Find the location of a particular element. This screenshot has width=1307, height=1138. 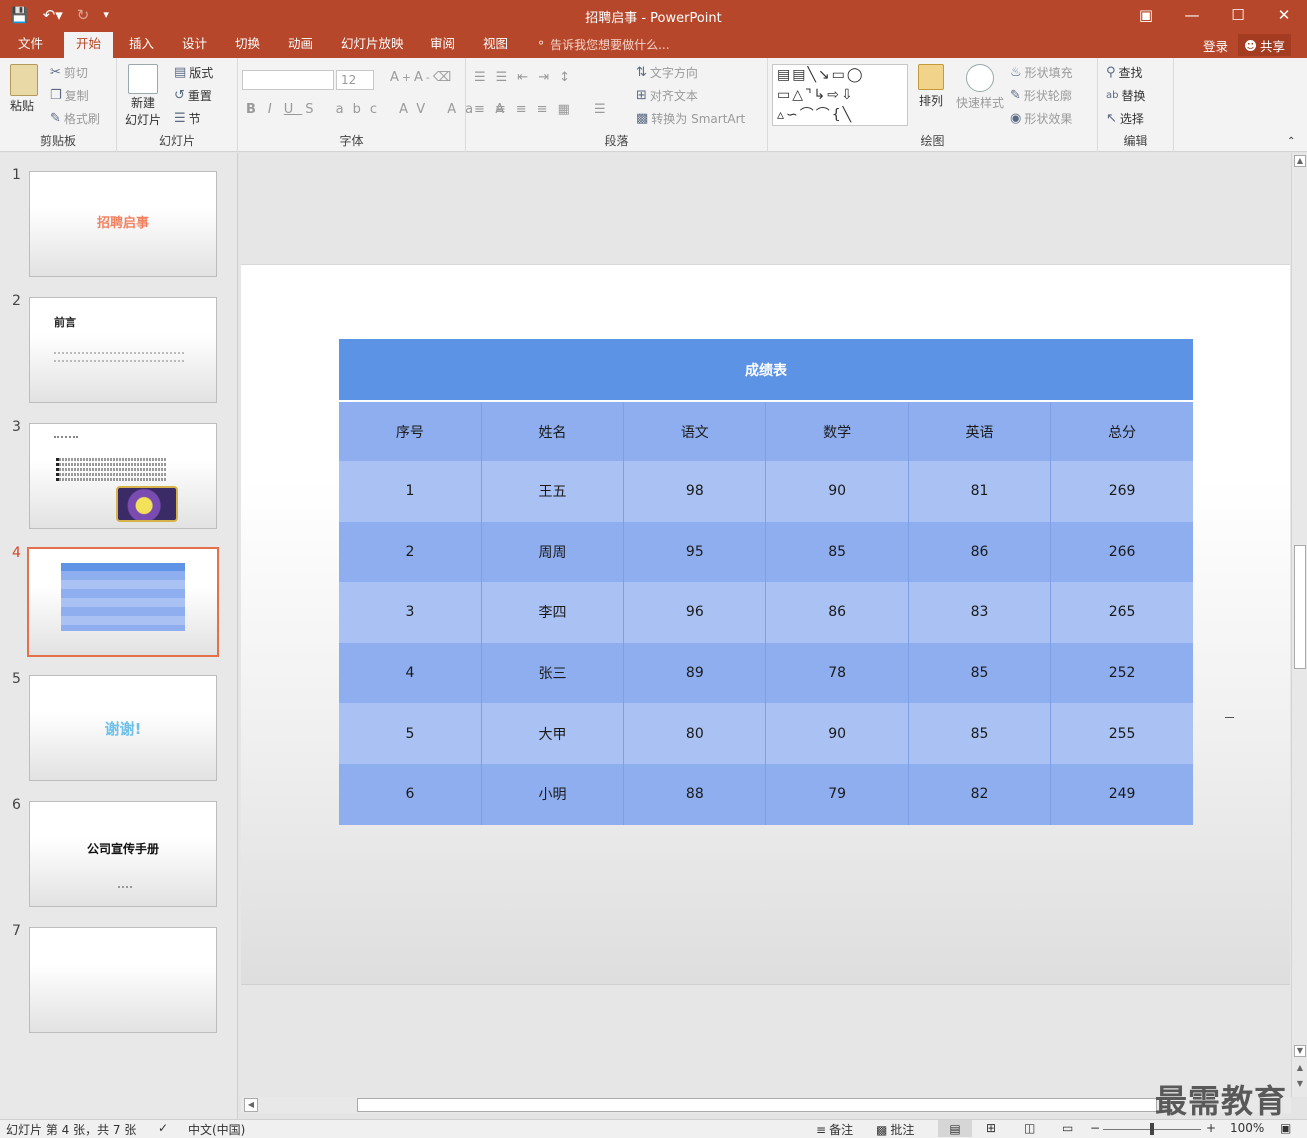

arrange-button: 排列 is located at coordinates (931, 86).